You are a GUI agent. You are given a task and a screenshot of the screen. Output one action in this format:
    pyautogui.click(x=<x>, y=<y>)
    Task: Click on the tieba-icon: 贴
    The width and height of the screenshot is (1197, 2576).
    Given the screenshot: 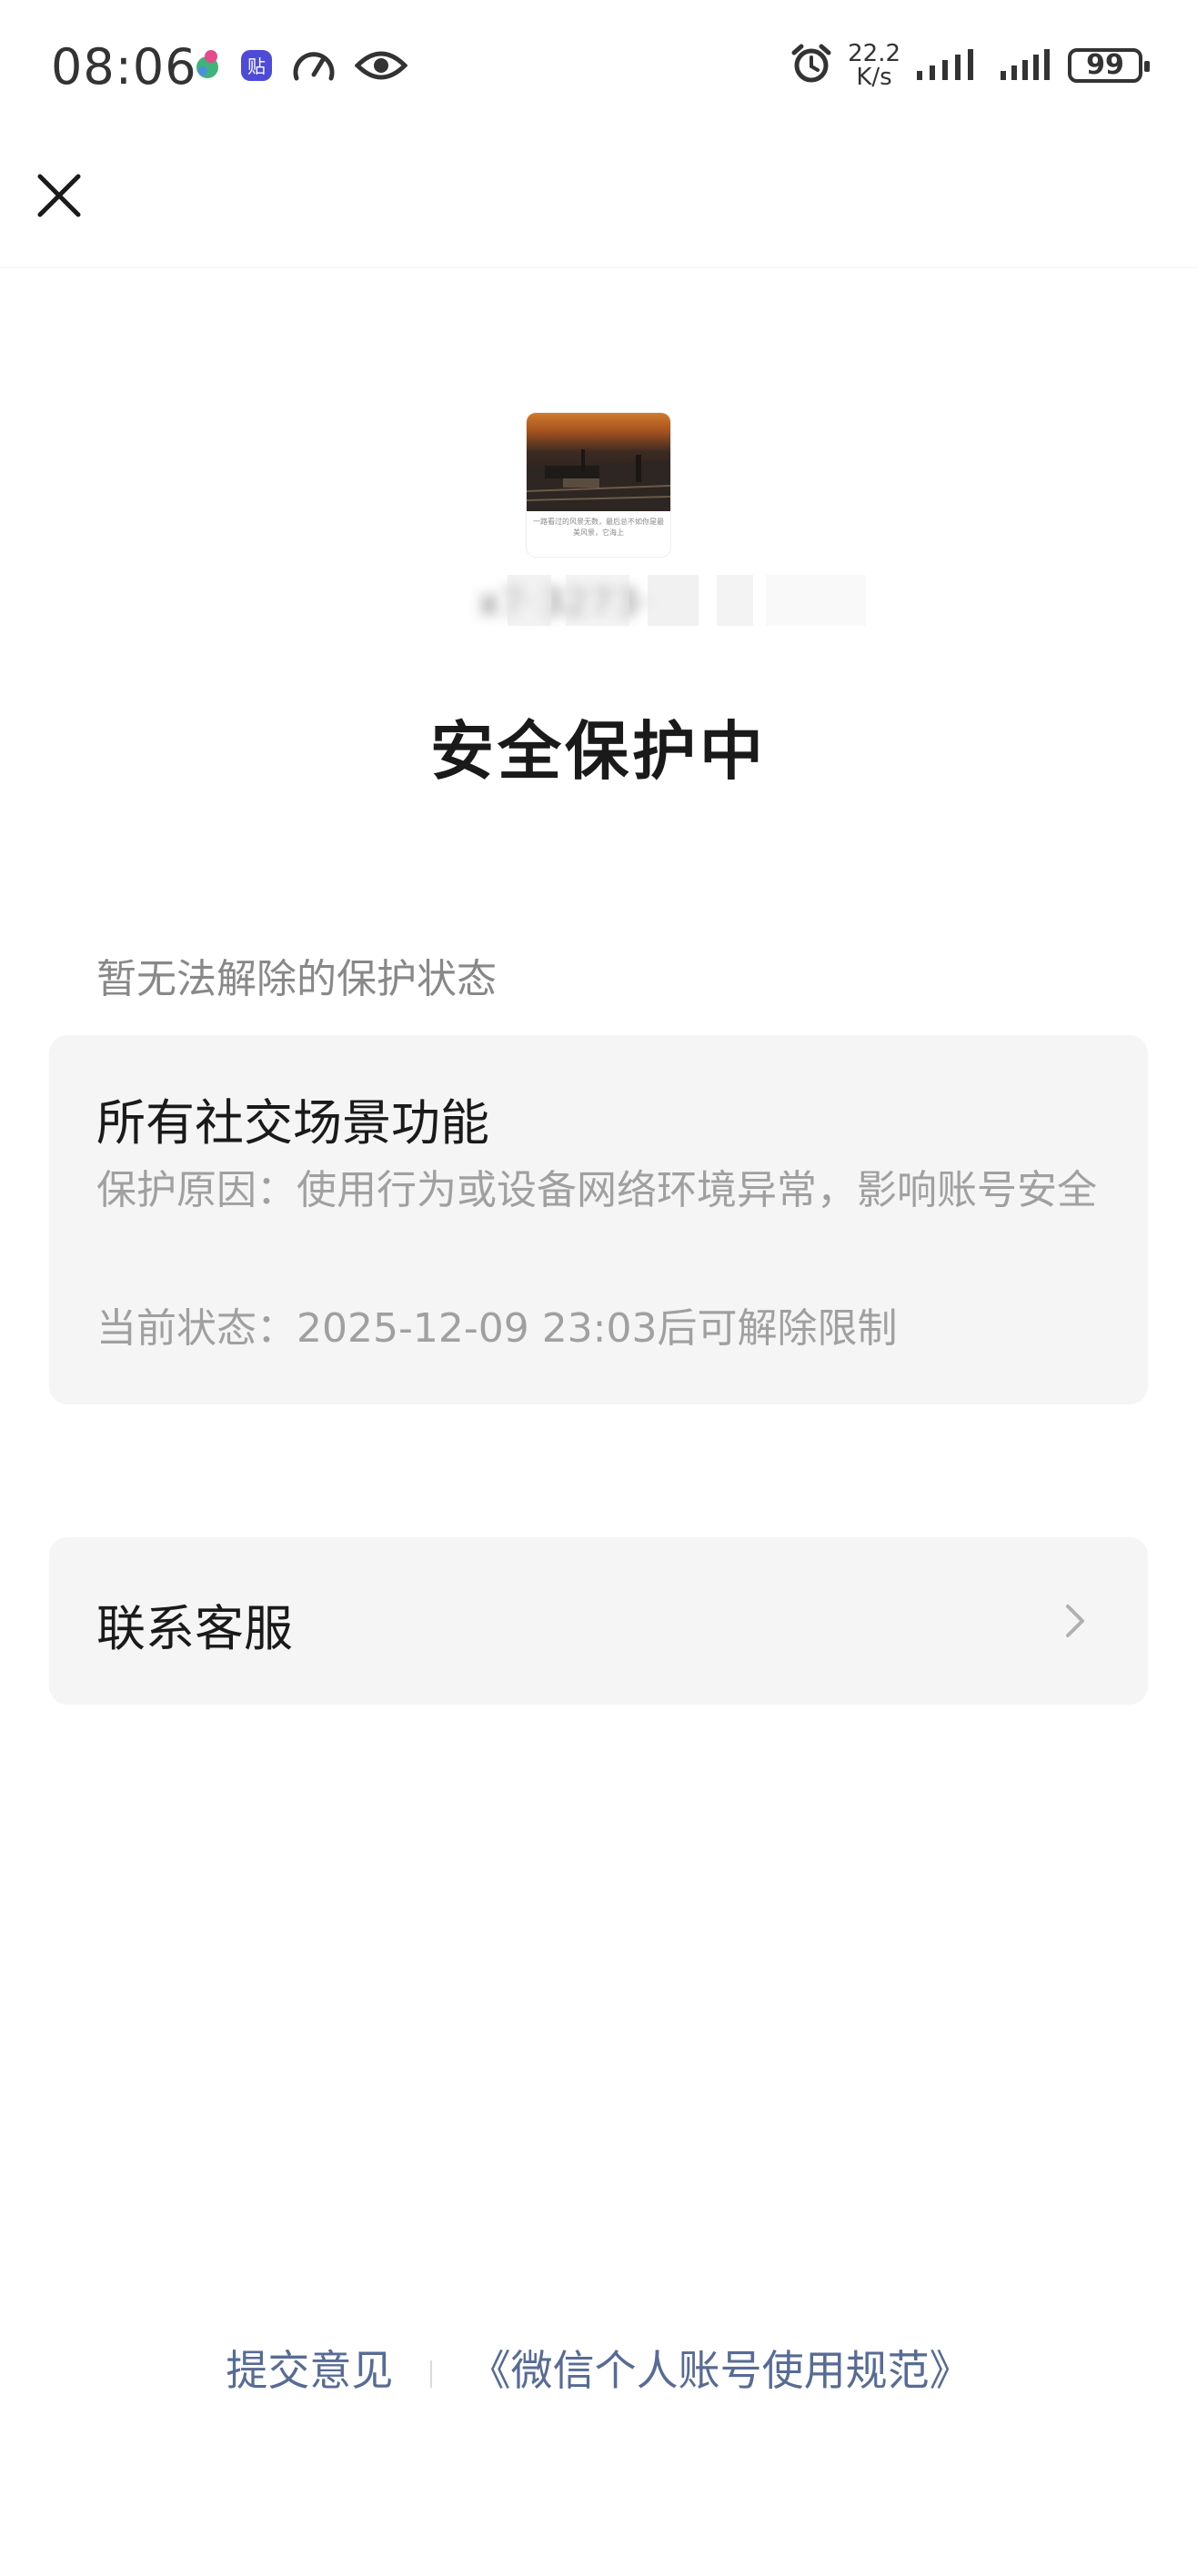 What is the action you would take?
    pyautogui.click(x=256, y=67)
    